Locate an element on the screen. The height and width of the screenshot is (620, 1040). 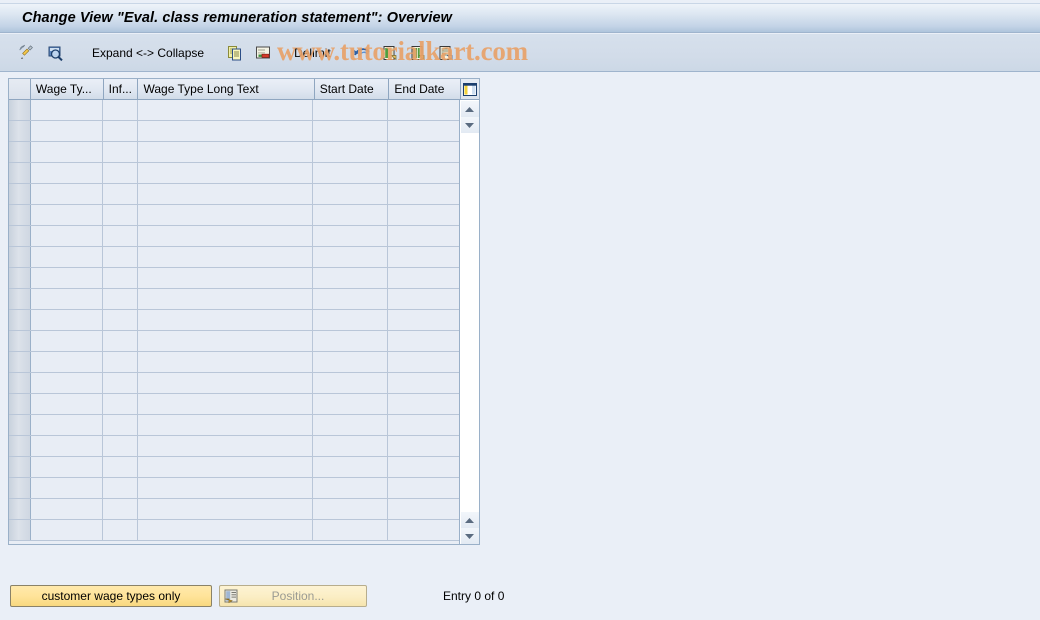
print-preview-button is located at coordinates (446, 53).